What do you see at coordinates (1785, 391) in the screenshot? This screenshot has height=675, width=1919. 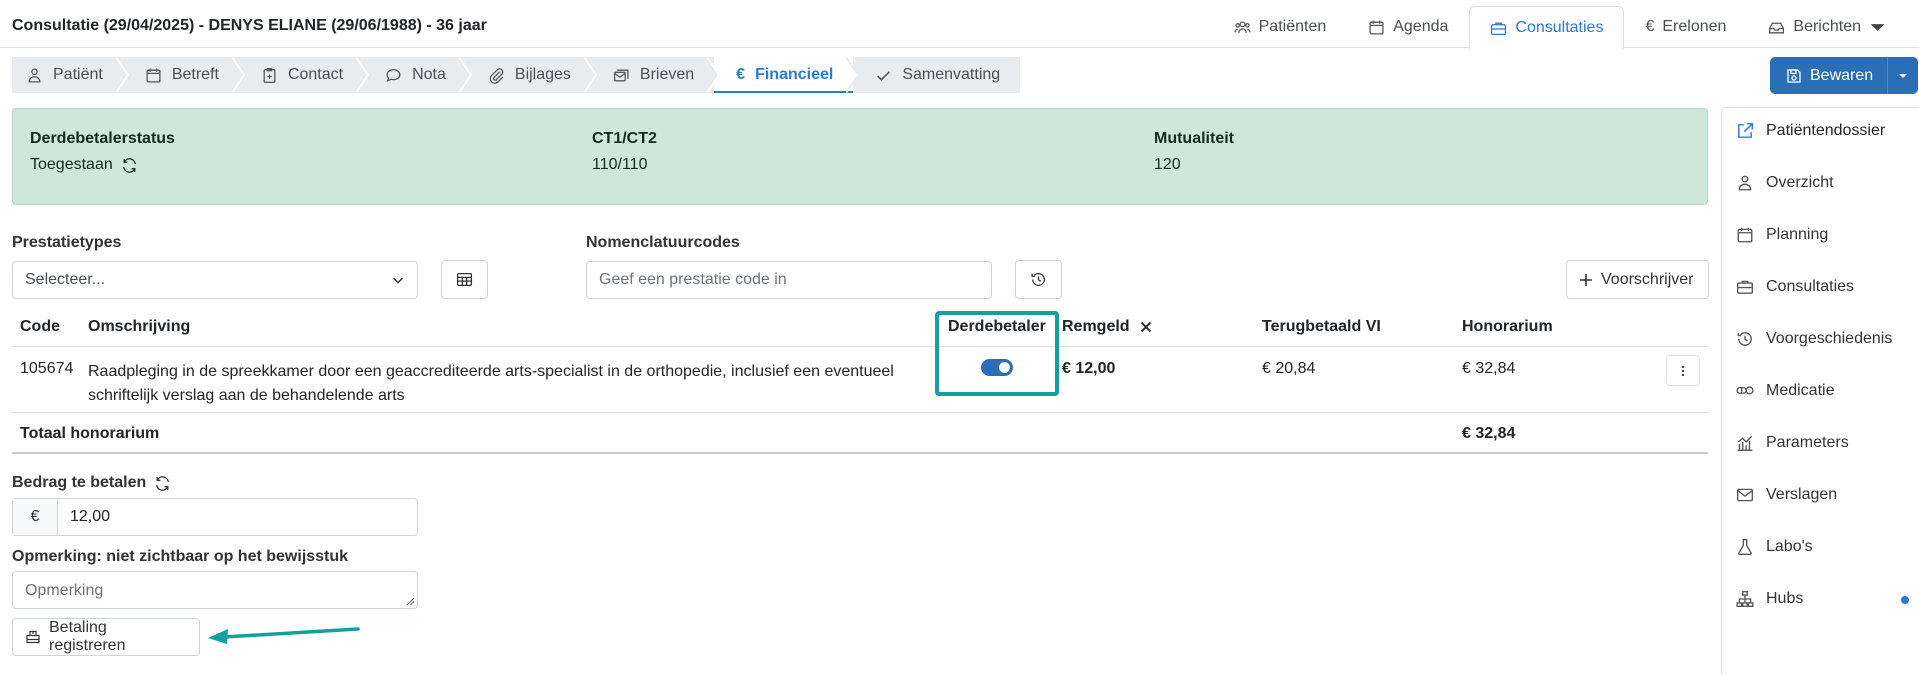 I see `sidebar-item-medicatie: Medicatie` at bounding box center [1785, 391].